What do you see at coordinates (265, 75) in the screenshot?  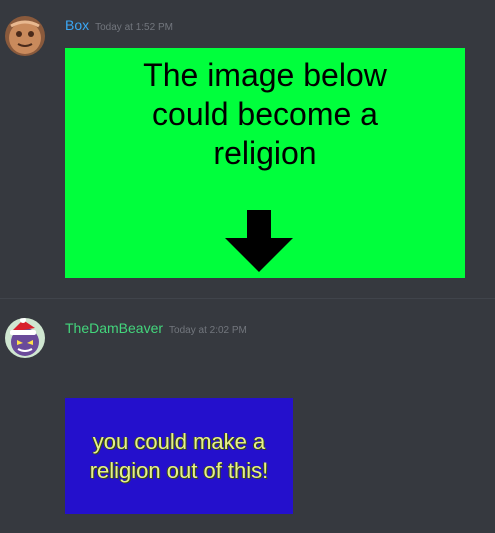 I see `caption-line: The image below` at bounding box center [265, 75].